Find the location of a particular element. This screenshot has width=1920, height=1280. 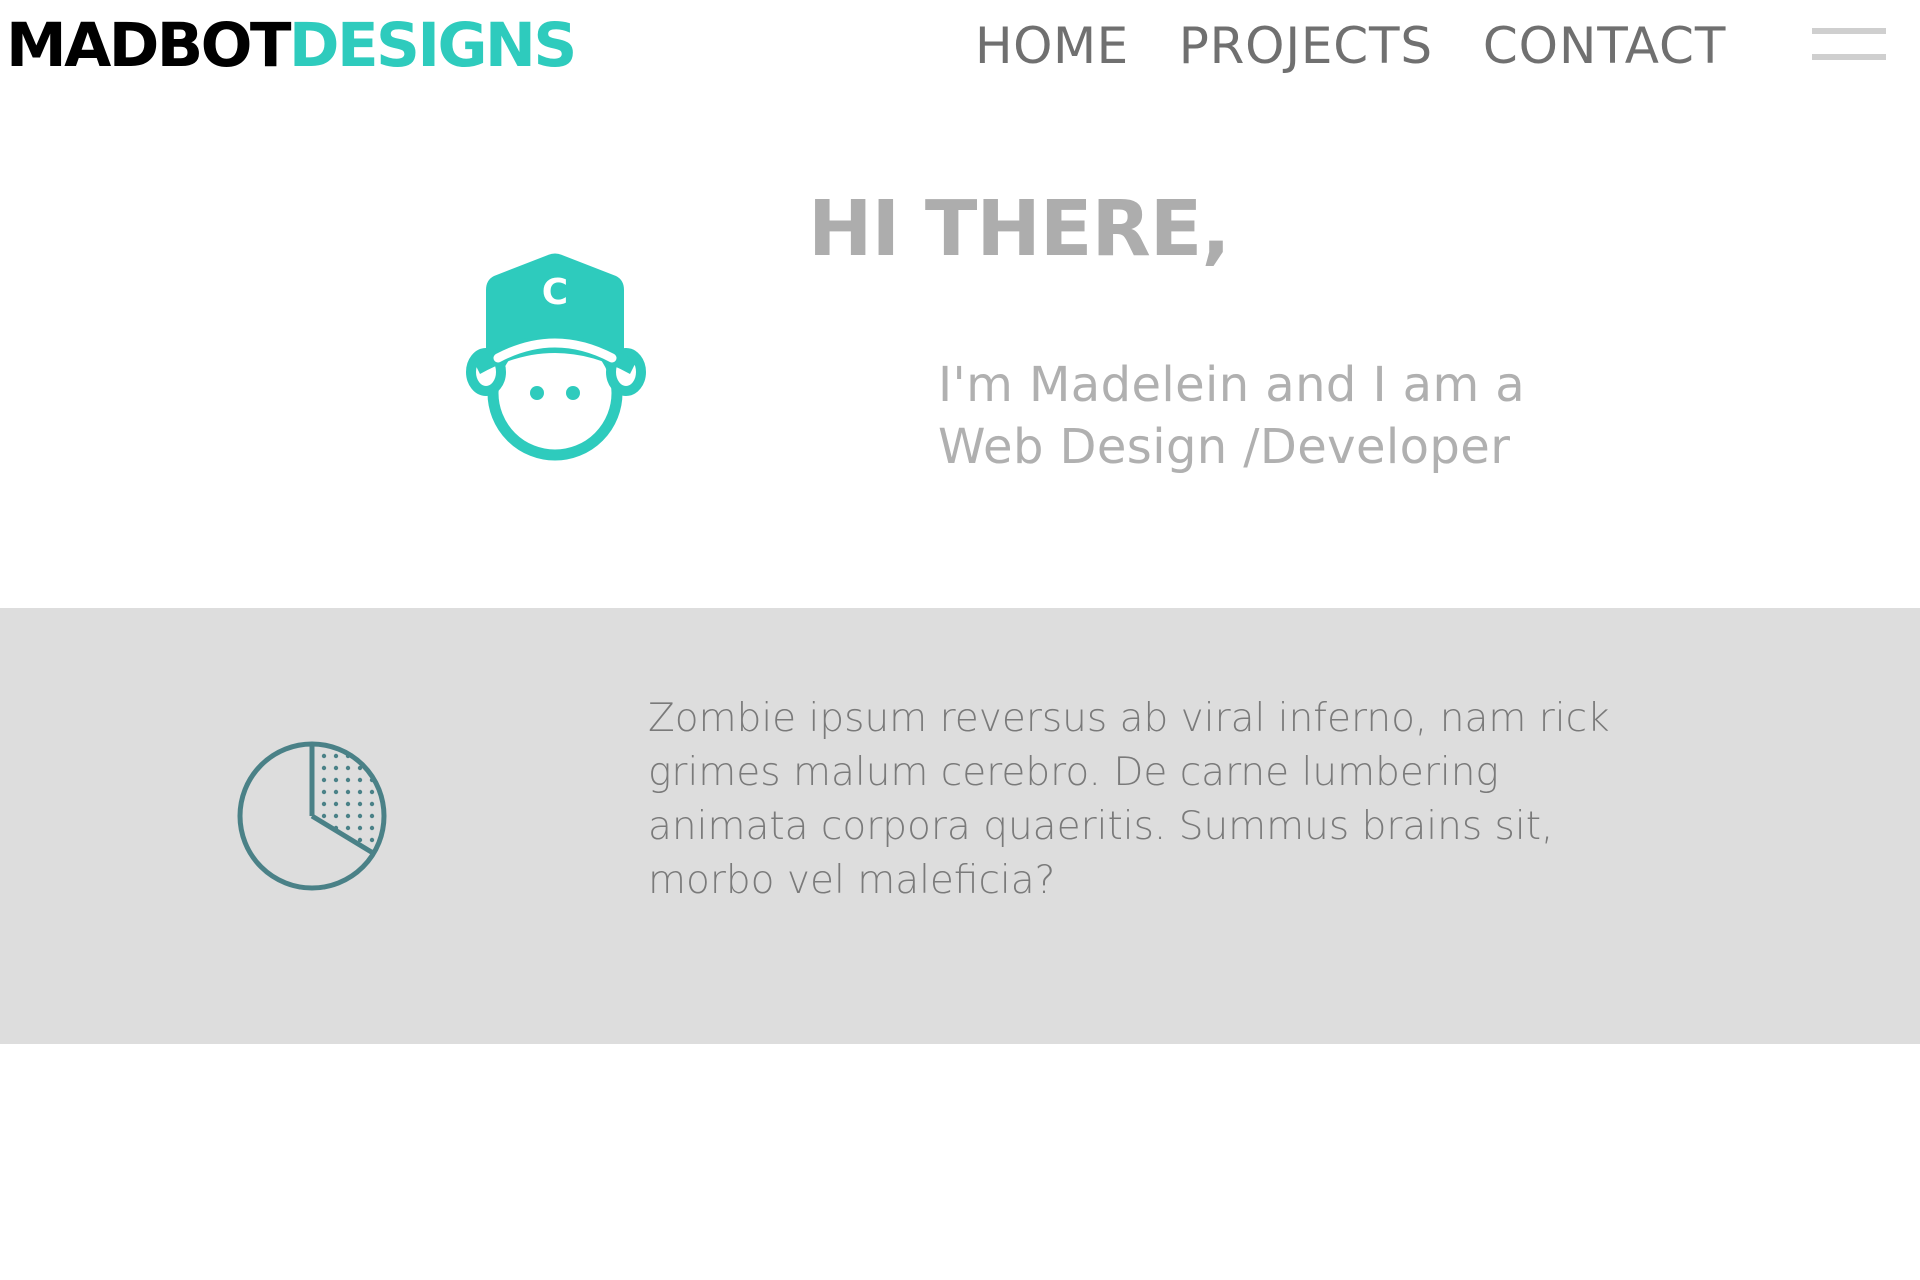

logo-part-madbot: MADBOT is located at coordinates (149, 45).